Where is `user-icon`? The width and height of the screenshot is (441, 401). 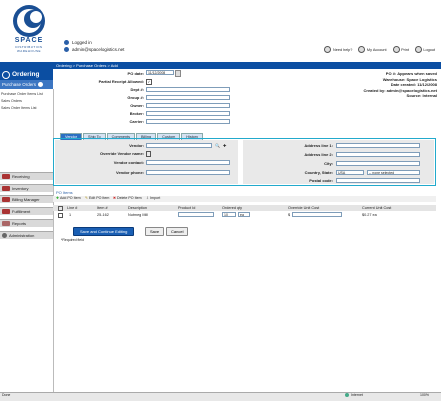 user-icon is located at coordinates (66, 49).